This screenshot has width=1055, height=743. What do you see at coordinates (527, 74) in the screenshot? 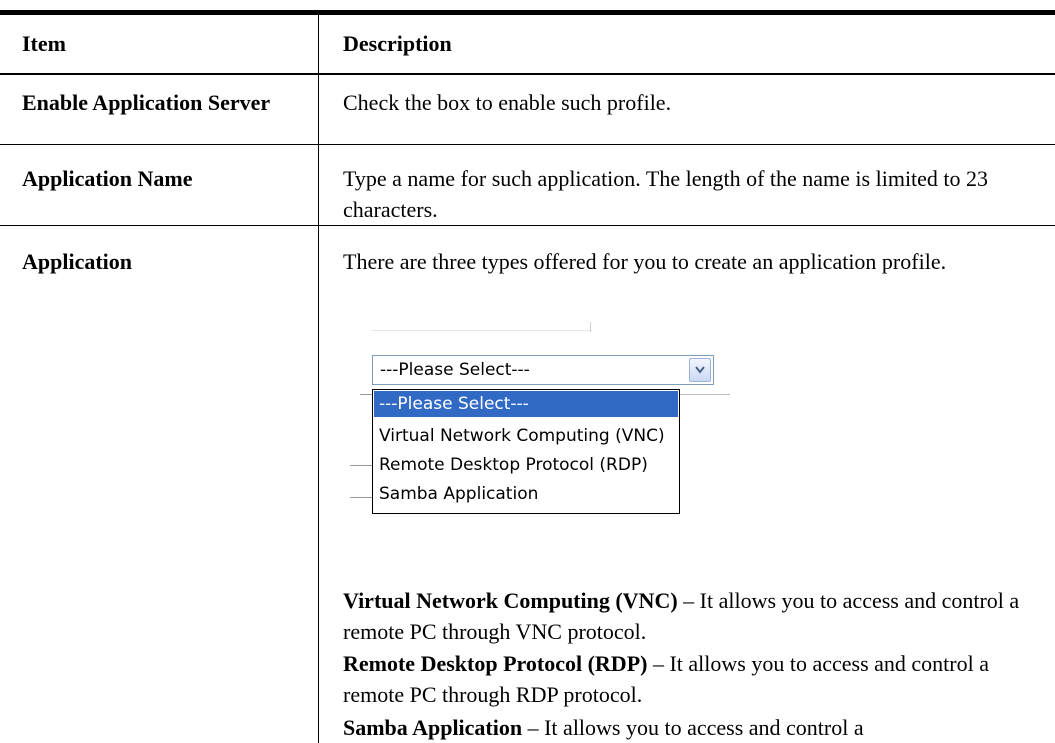
I see `header-rule` at bounding box center [527, 74].